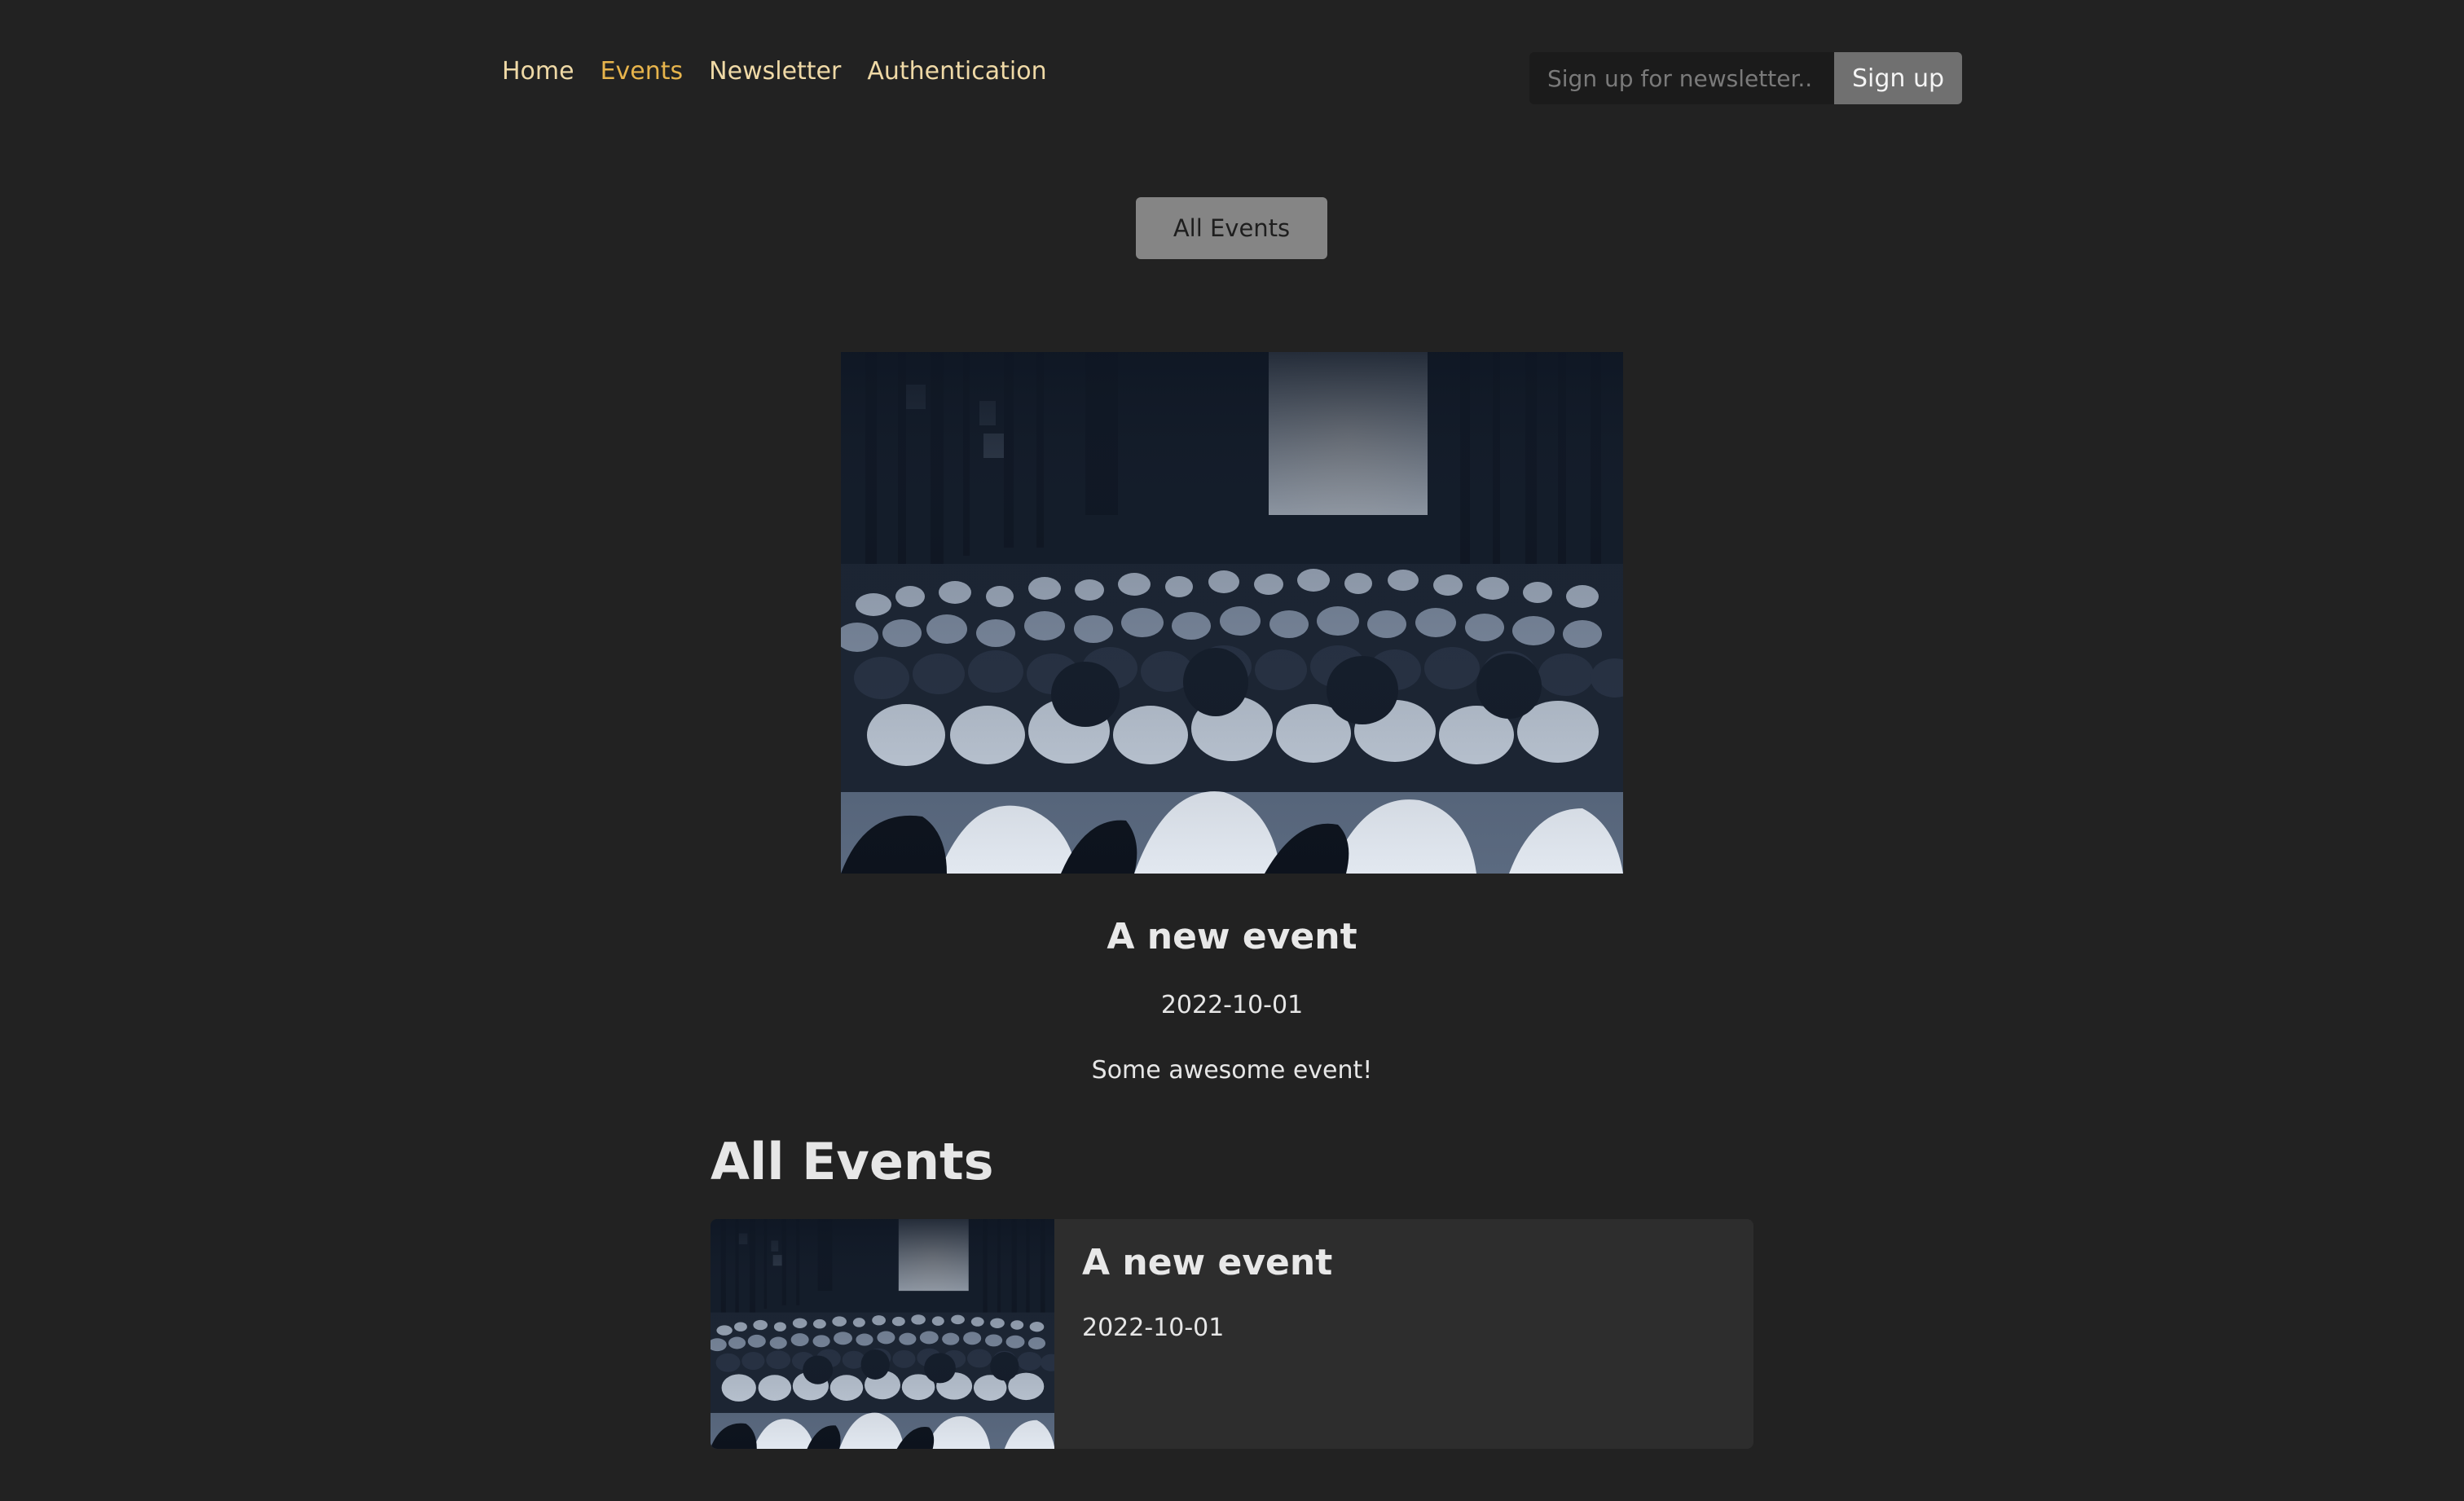  I want to click on newsletter-email-input, so click(1681, 78).